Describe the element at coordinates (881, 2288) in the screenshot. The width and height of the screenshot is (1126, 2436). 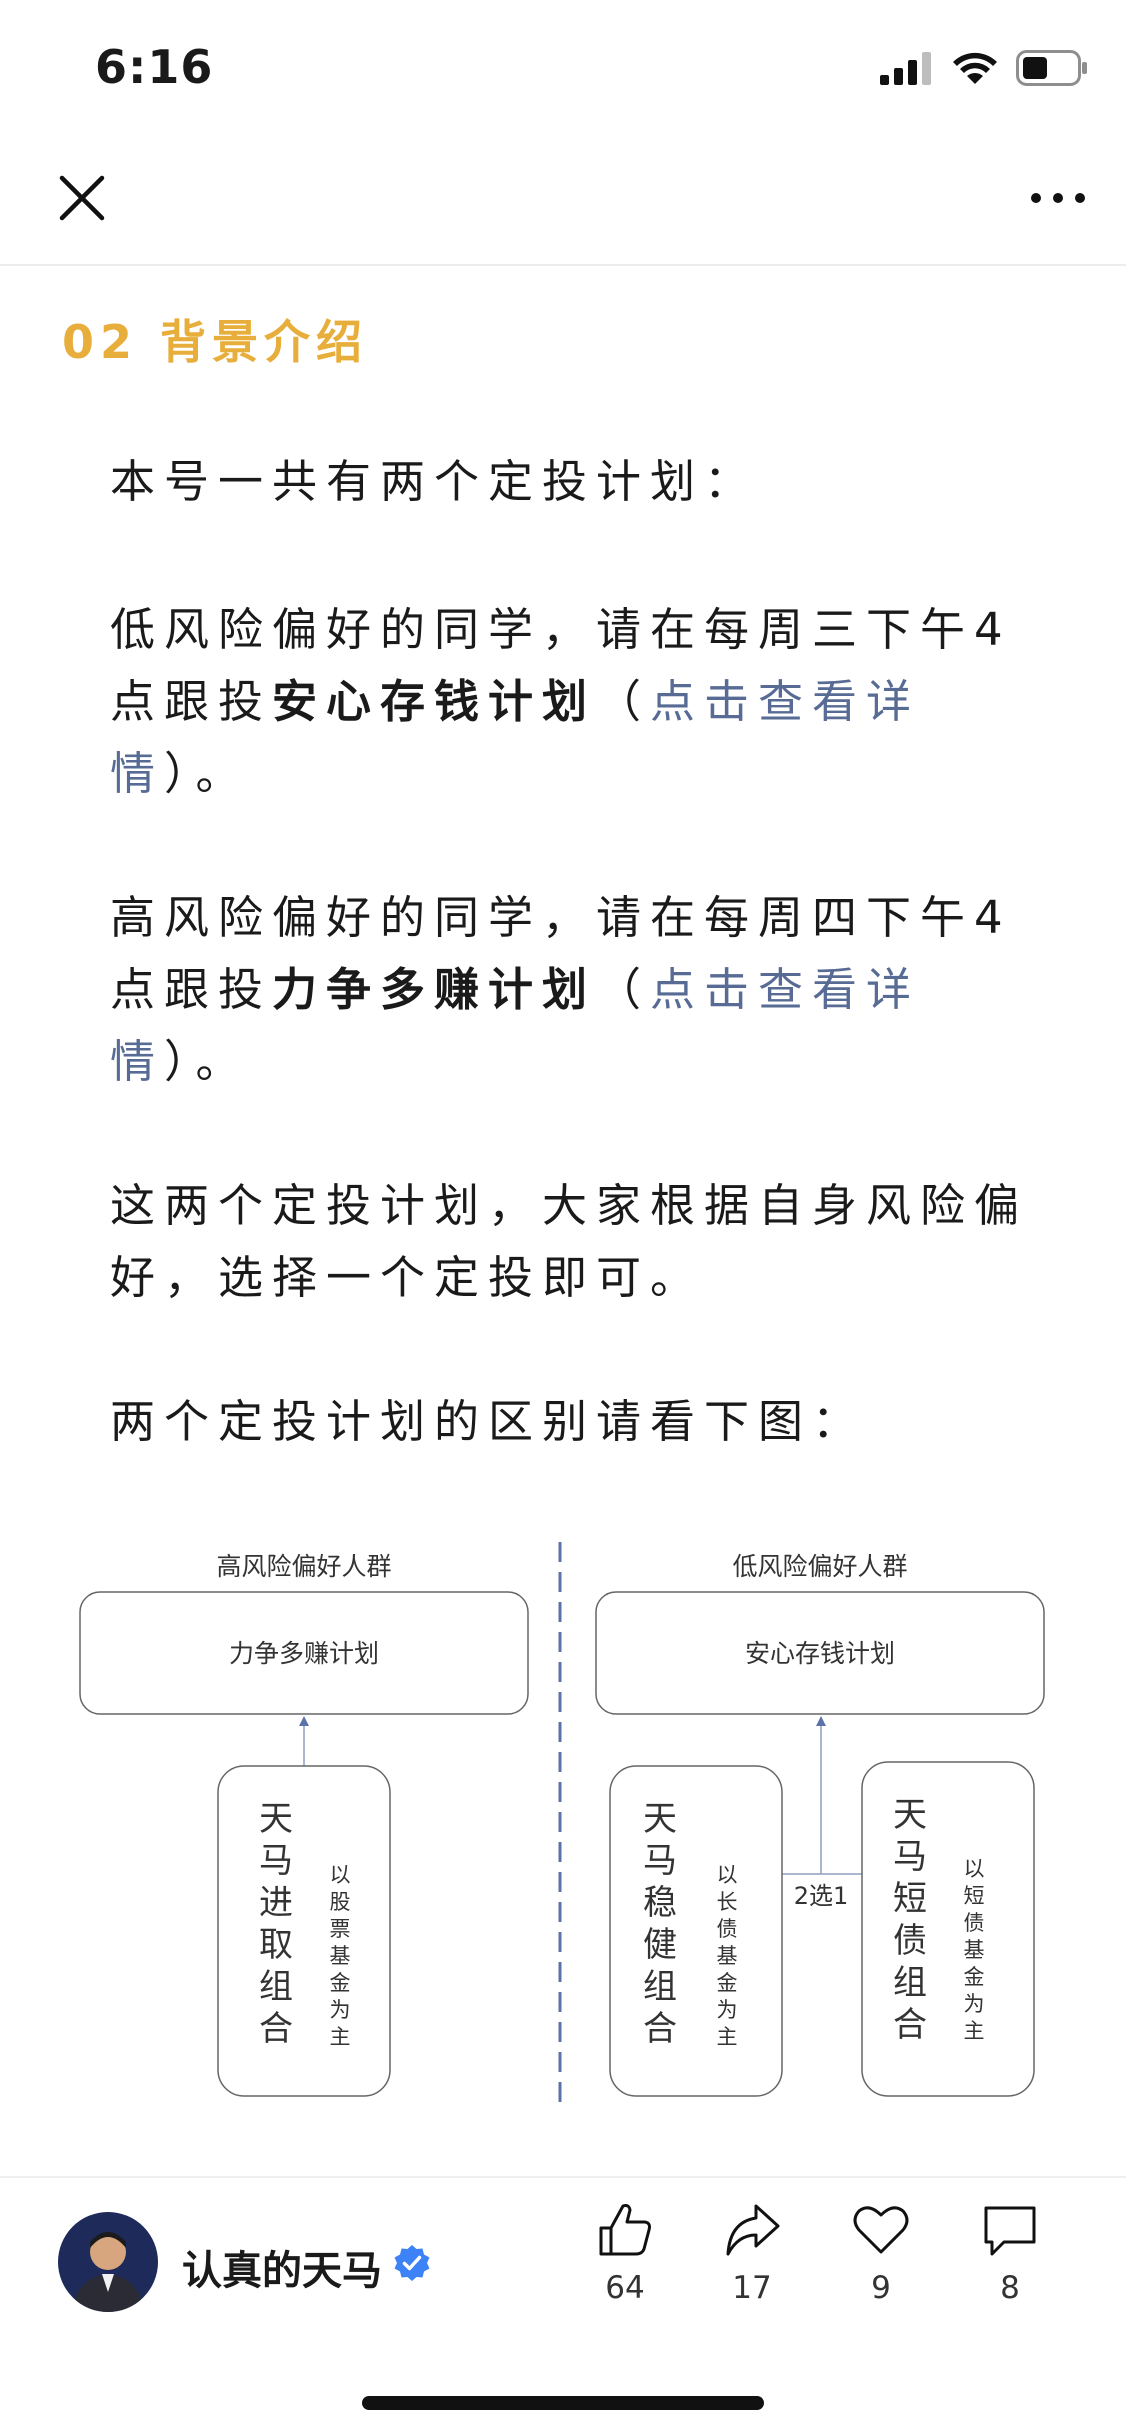
I see `favorite-count: 9` at that location.